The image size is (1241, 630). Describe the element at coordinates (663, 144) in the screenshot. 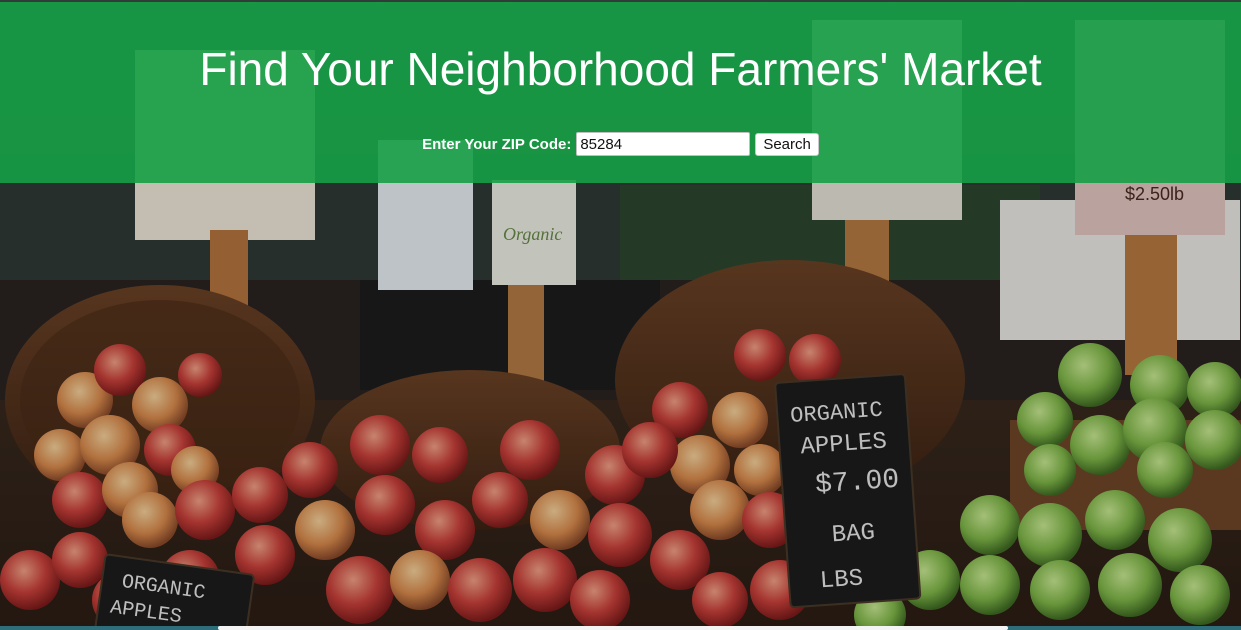

I see `zip-input` at that location.